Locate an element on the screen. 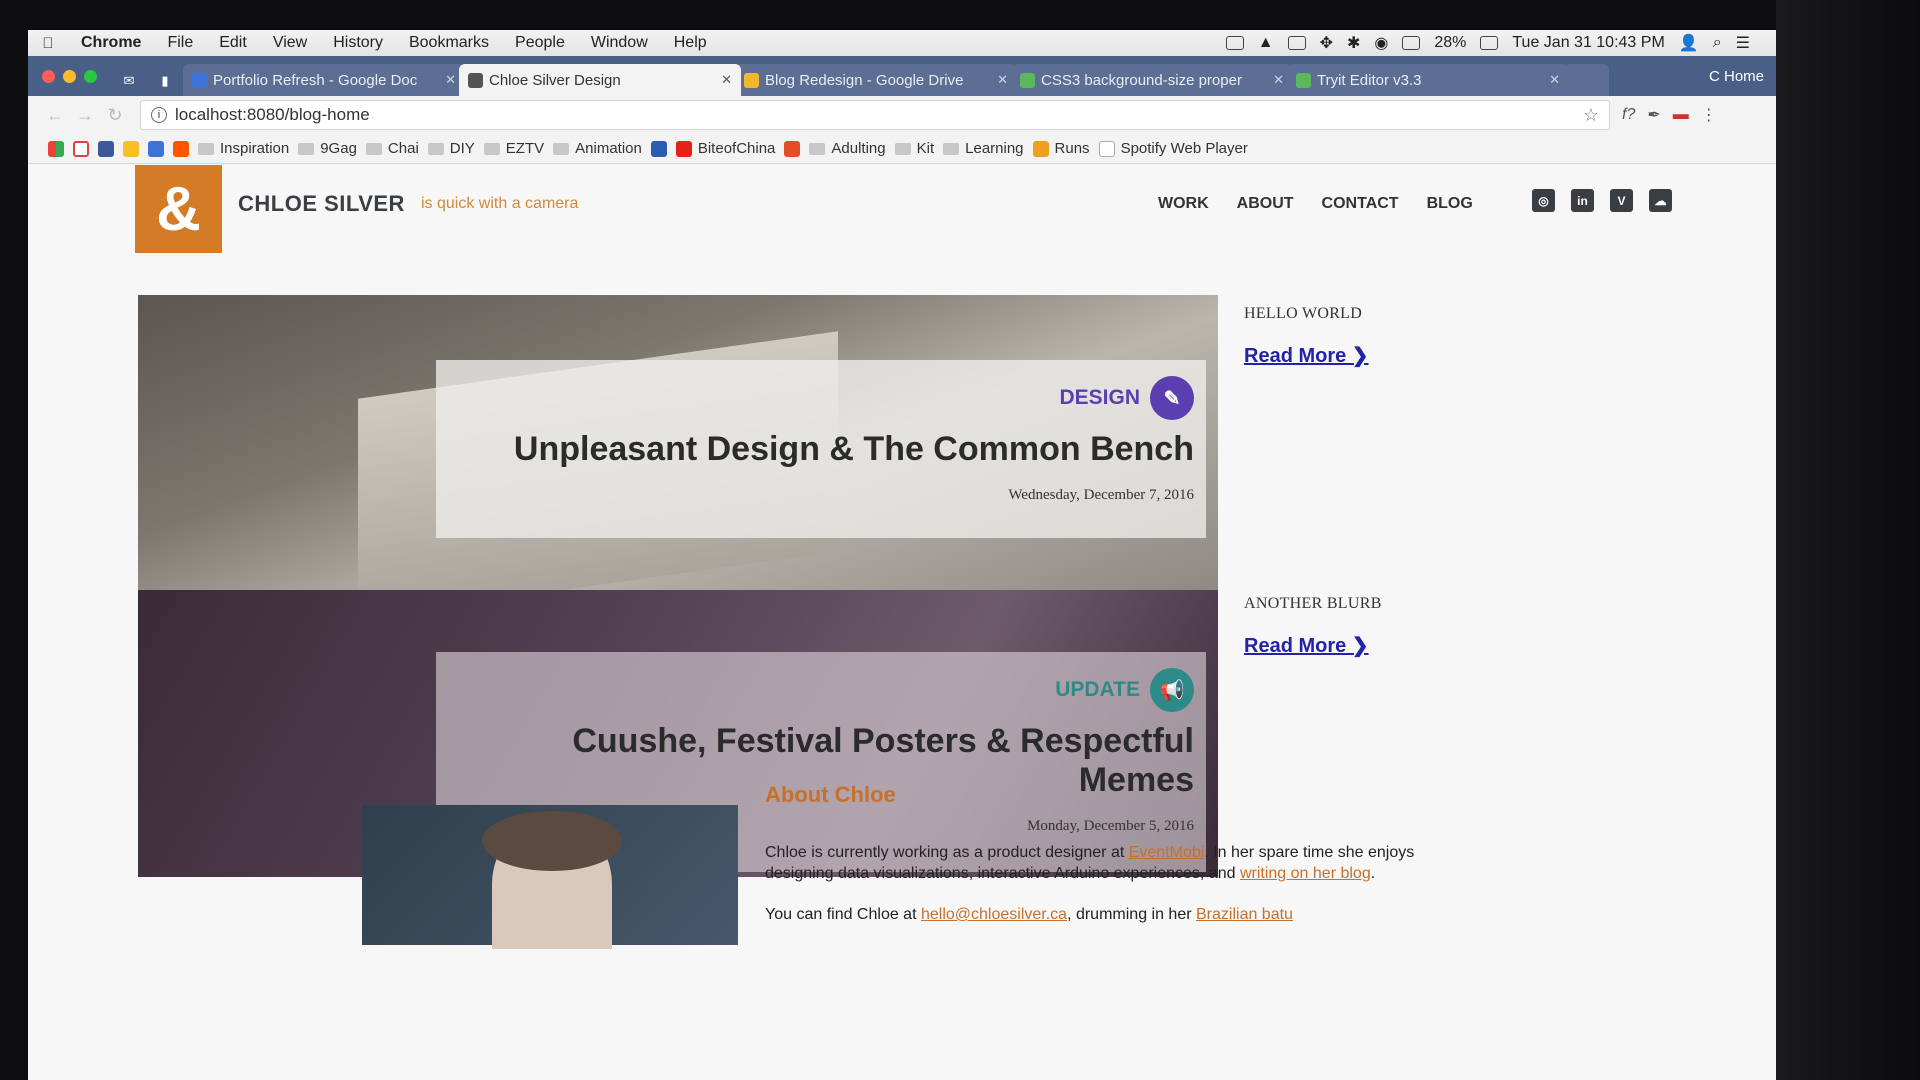 This screenshot has height=1080, width=1920. bookmark-folder-adulting: Adulting is located at coordinates (847, 148).